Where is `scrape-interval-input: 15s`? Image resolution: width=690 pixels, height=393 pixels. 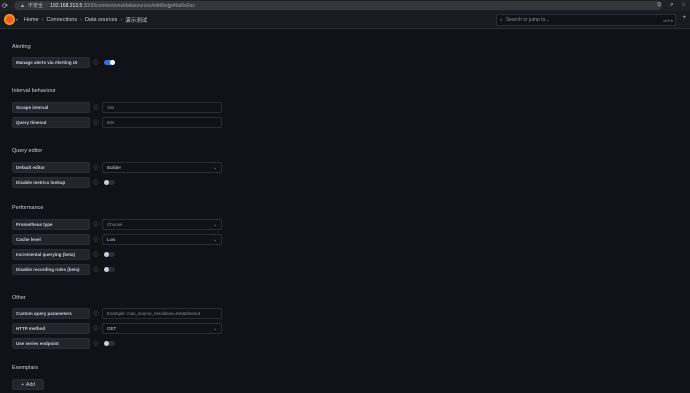
scrape-interval-input: 15s is located at coordinates (162, 107).